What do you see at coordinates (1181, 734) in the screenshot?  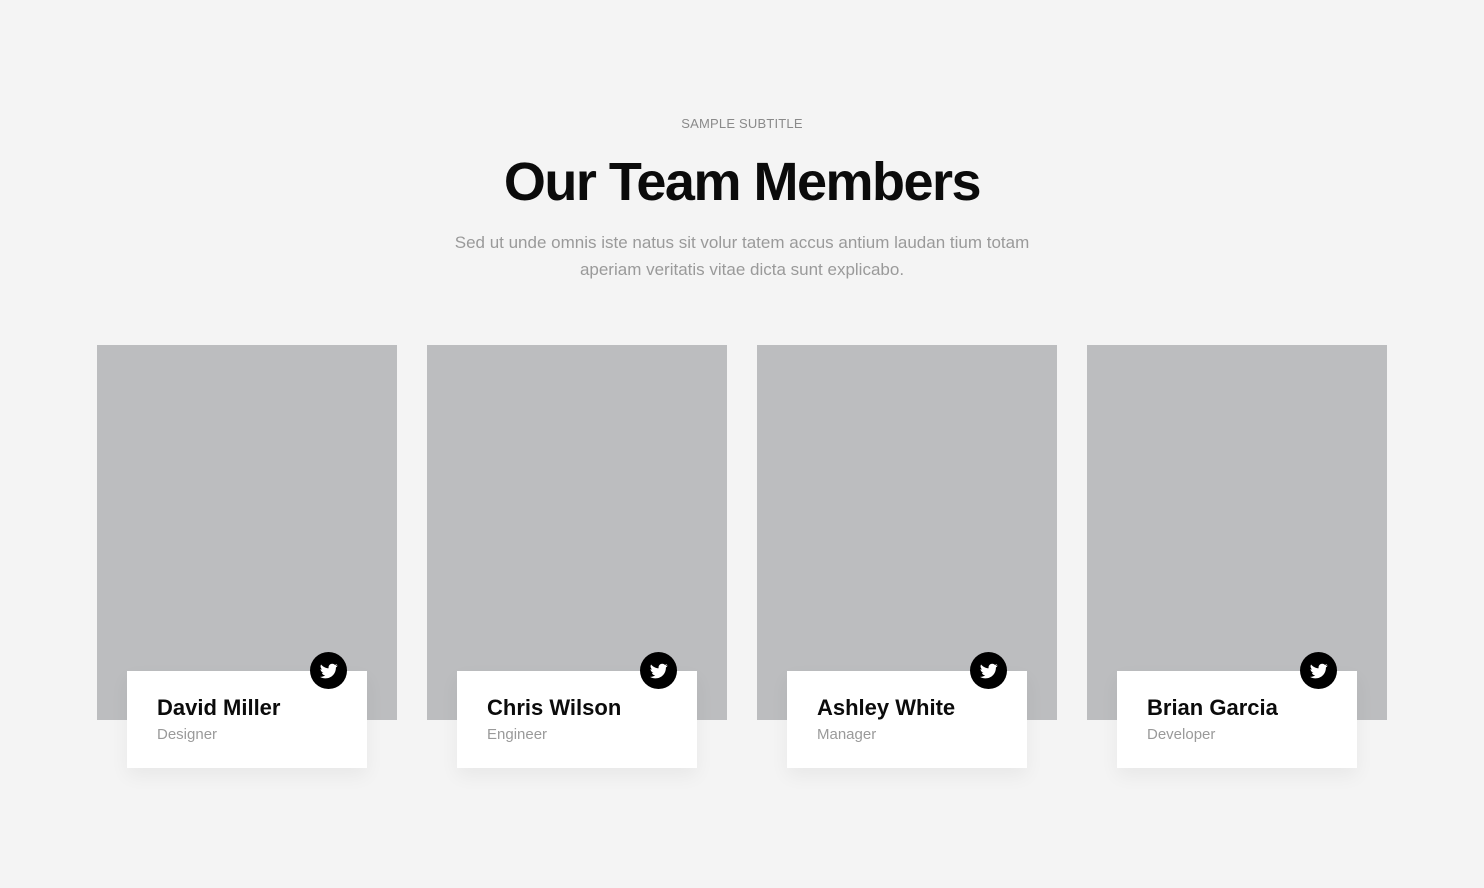 I see `member-role: Developer` at bounding box center [1181, 734].